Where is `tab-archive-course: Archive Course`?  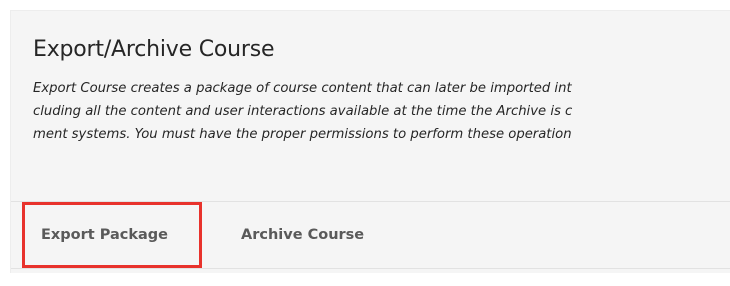 tab-archive-course: Archive Course is located at coordinates (302, 235).